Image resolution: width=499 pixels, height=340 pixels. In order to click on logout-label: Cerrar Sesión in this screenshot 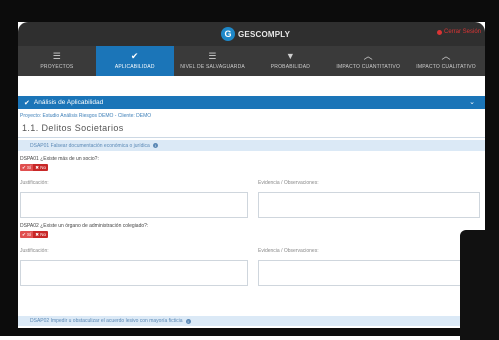, I will do `click(462, 32)`.